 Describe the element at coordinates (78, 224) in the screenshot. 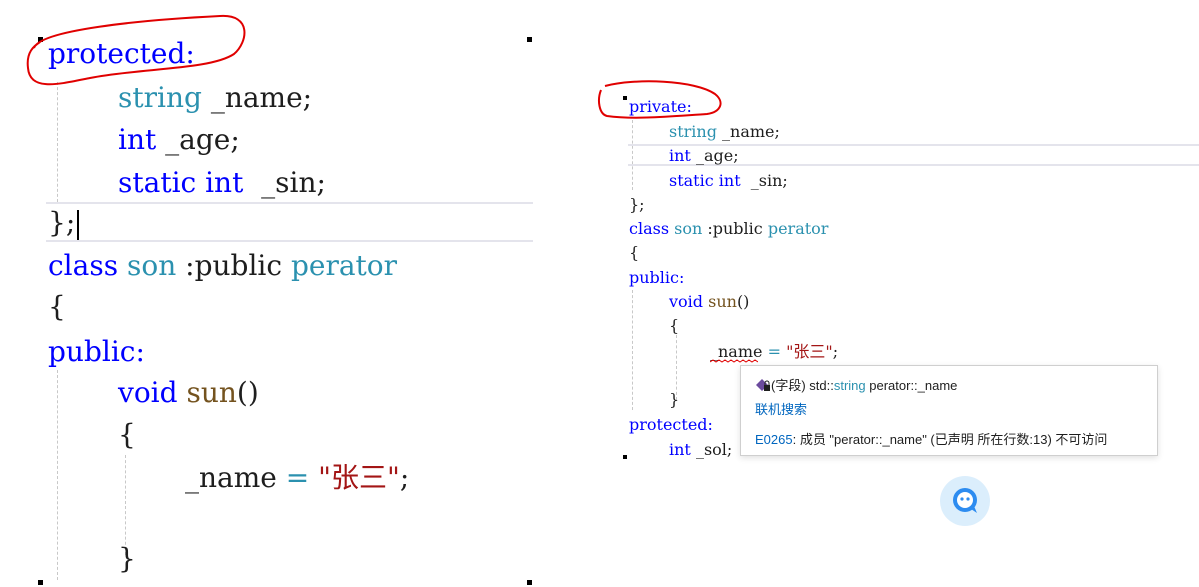

I see `text-cursor` at that location.